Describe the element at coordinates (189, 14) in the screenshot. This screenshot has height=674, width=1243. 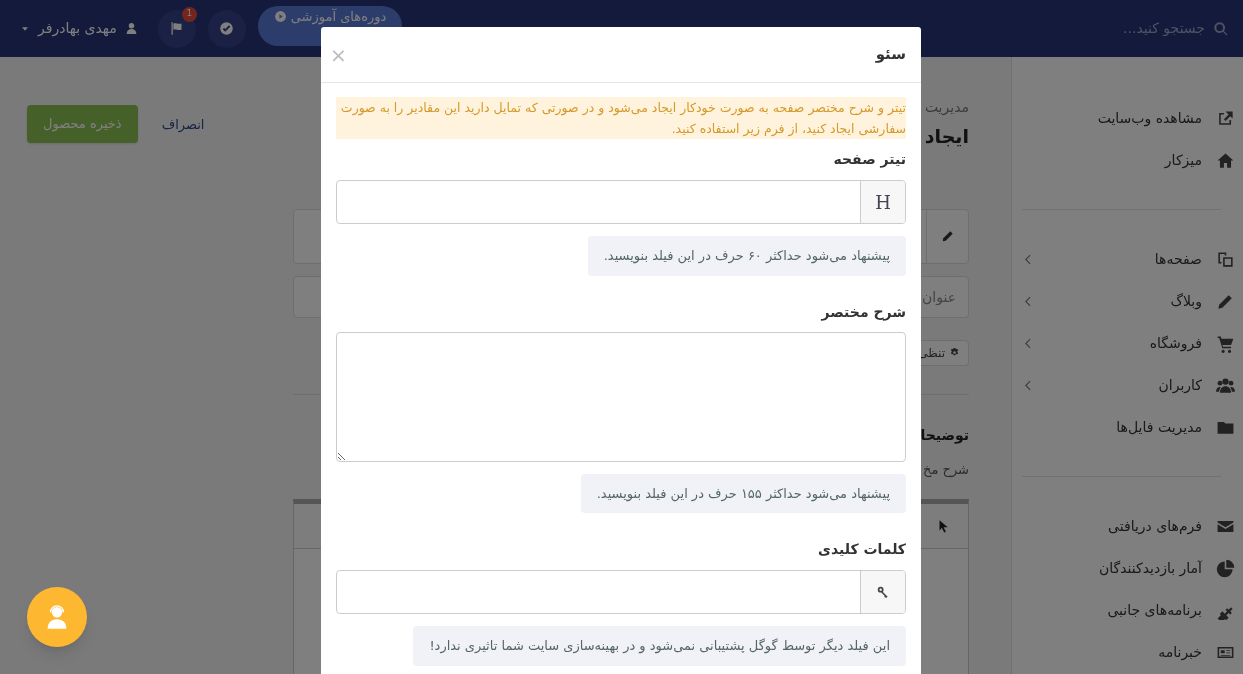
I see `notification-badge: 1` at that location.